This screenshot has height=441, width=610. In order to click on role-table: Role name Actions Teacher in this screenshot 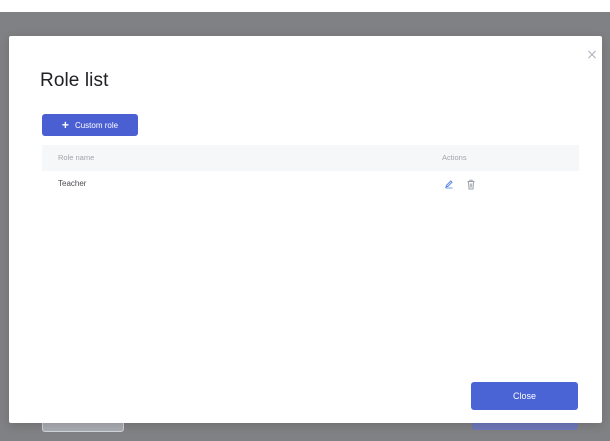, I will do `click(310, 171)`.